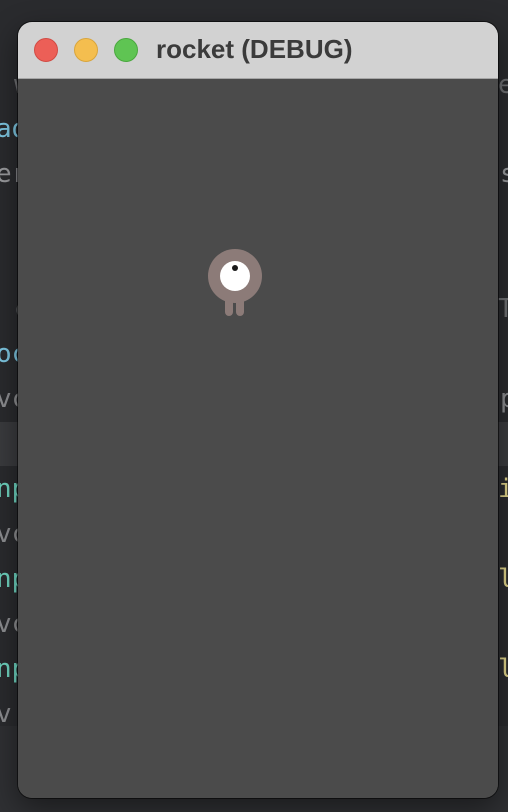  I want to click on maximize-window-button, so click(126, 50).